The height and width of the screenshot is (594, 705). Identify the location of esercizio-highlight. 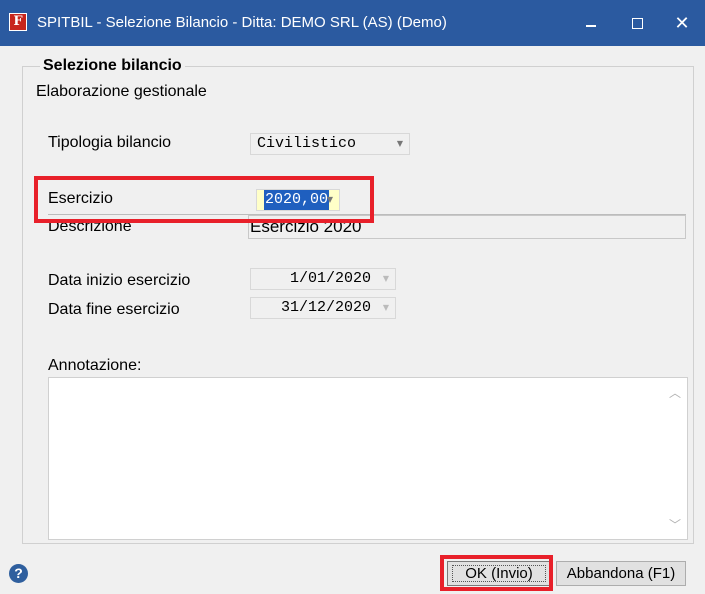
(204, 199).